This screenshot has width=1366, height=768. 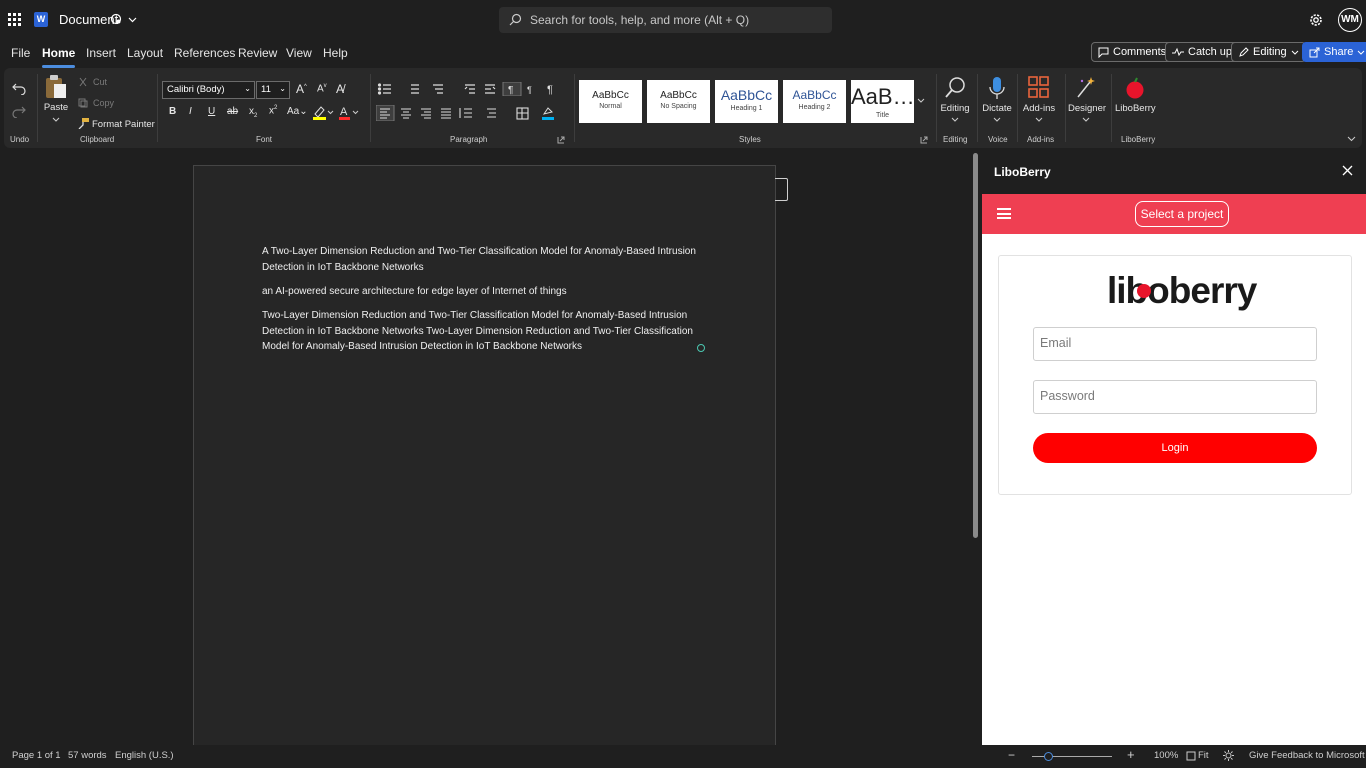 What do you see at coordinates (83, 82) in the screenshot?
I see `cut-icon` at bounding box center [83, 82].